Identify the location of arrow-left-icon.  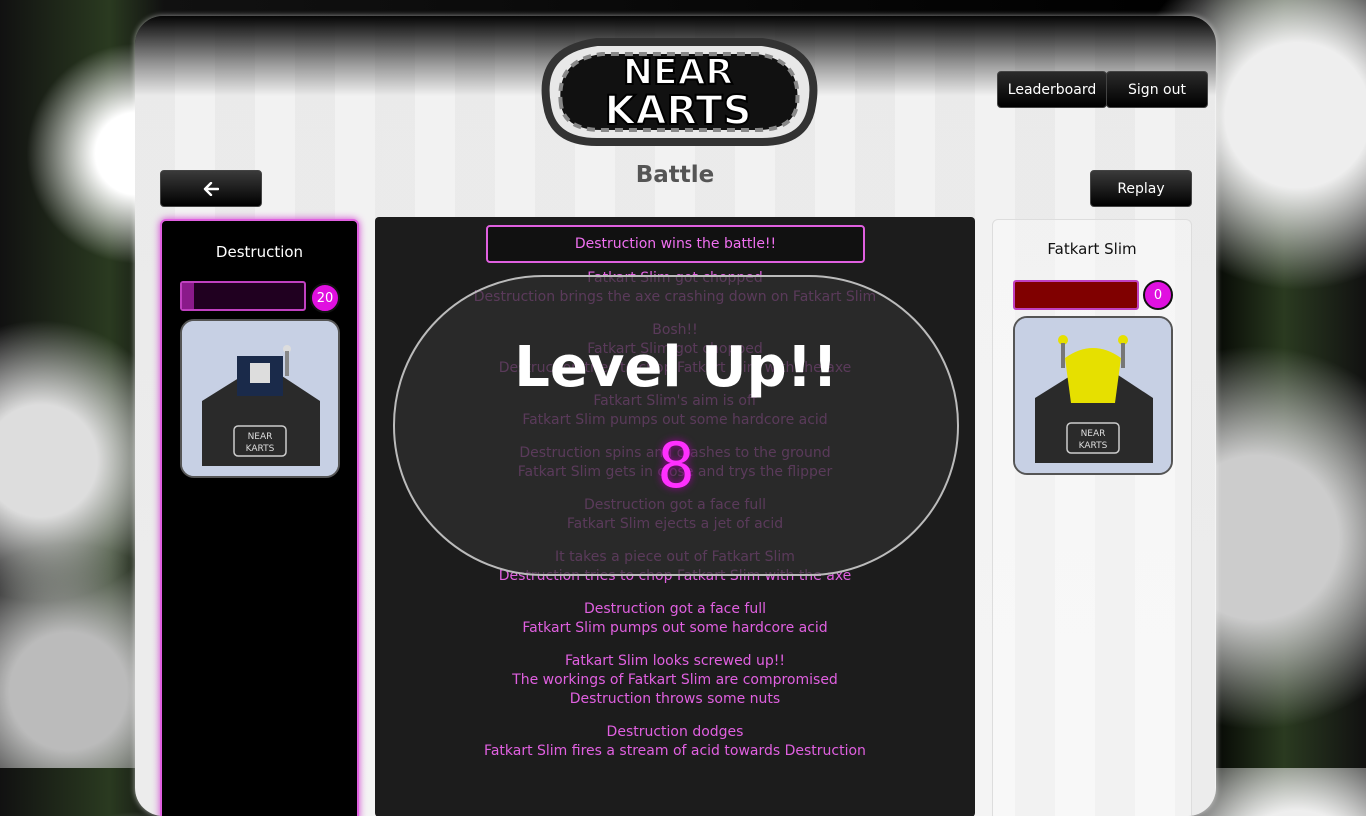
(211, 188).